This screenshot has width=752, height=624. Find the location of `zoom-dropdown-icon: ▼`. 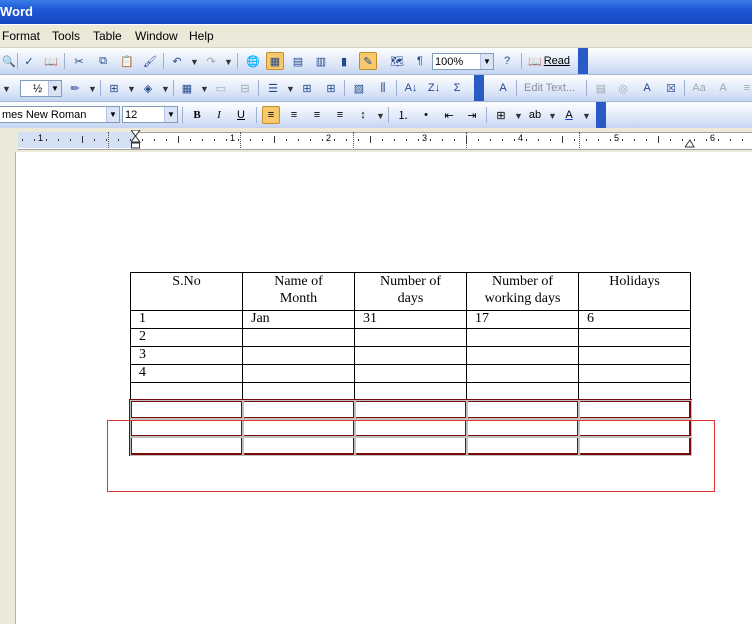

zoom-dropdown-icon: ▼ is located at coordinates (486, 61).